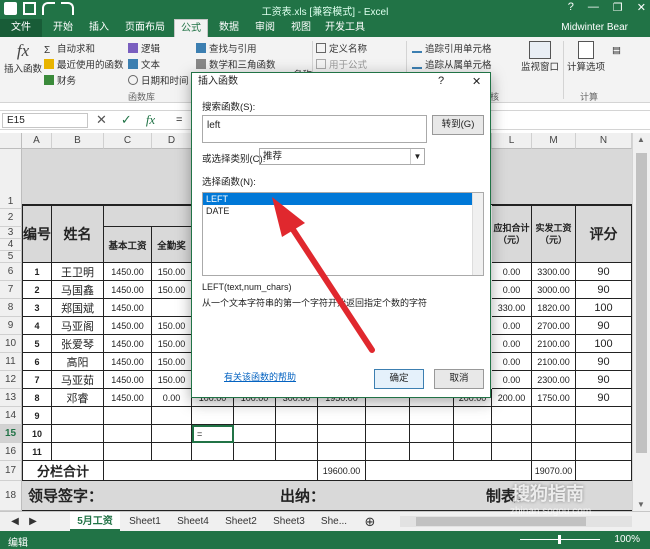 The width and height of the screenshot is (650, 549). I want to click on cancel-button: 取消, so click(459, 379).